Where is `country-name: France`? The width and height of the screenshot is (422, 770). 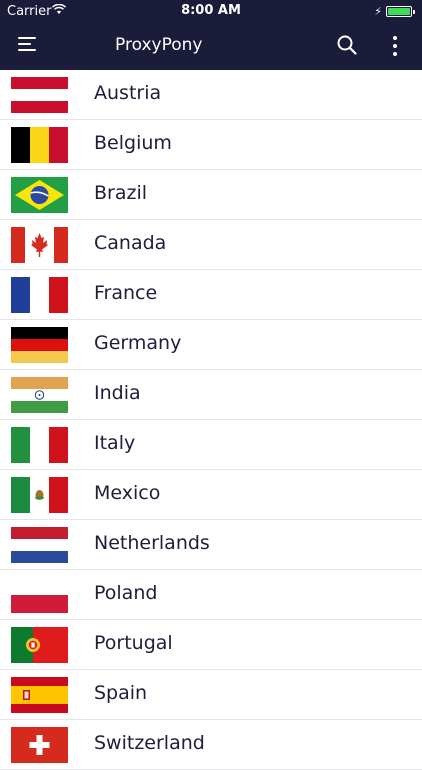
country-name: France is located at coordinates (126, 293).